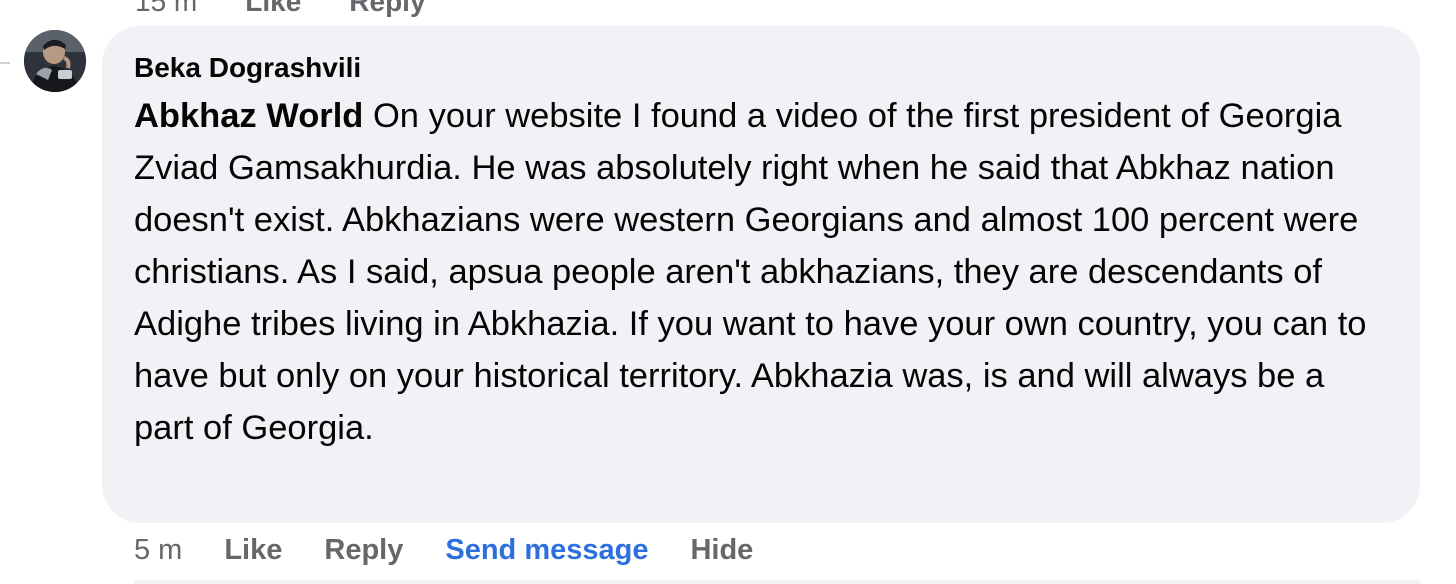 The height and width of the screenshot is (584, 1456). Describe the element at coordinates (253, 550) in the screenshot. I see `like-button: Like` at that location.